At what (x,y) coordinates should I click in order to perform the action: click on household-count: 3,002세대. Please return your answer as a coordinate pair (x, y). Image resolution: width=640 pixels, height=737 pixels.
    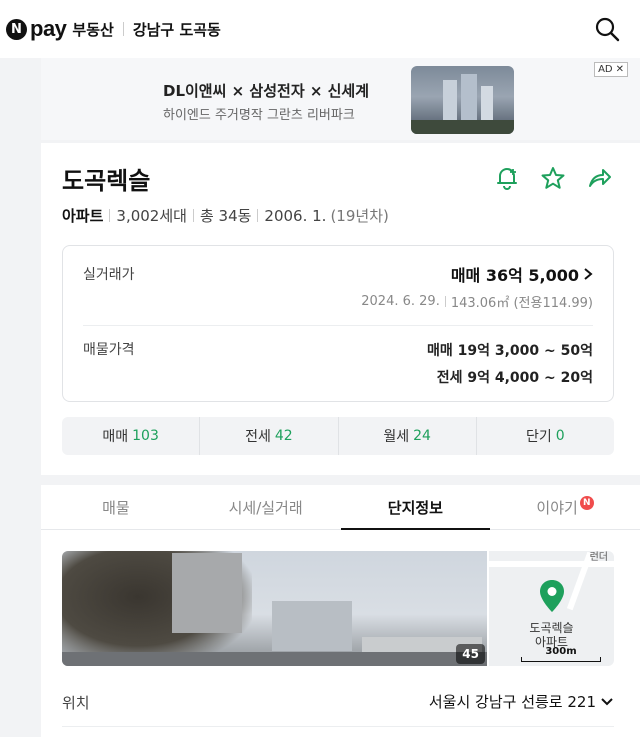
    Looking at the image, I should click on (151, 216).